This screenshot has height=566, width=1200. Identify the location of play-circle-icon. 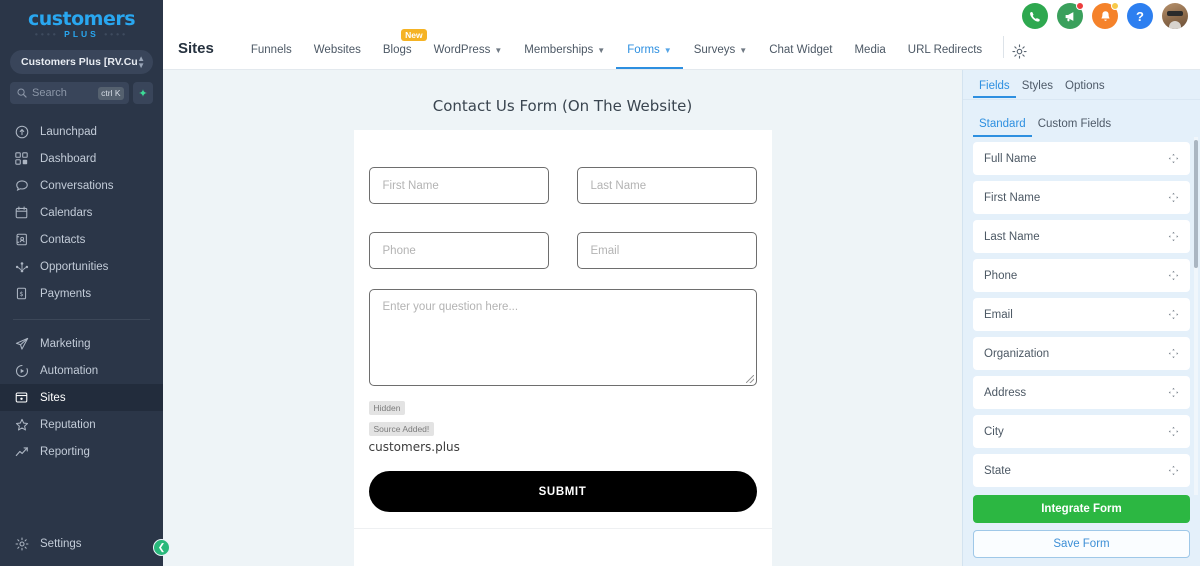
(21, 370).